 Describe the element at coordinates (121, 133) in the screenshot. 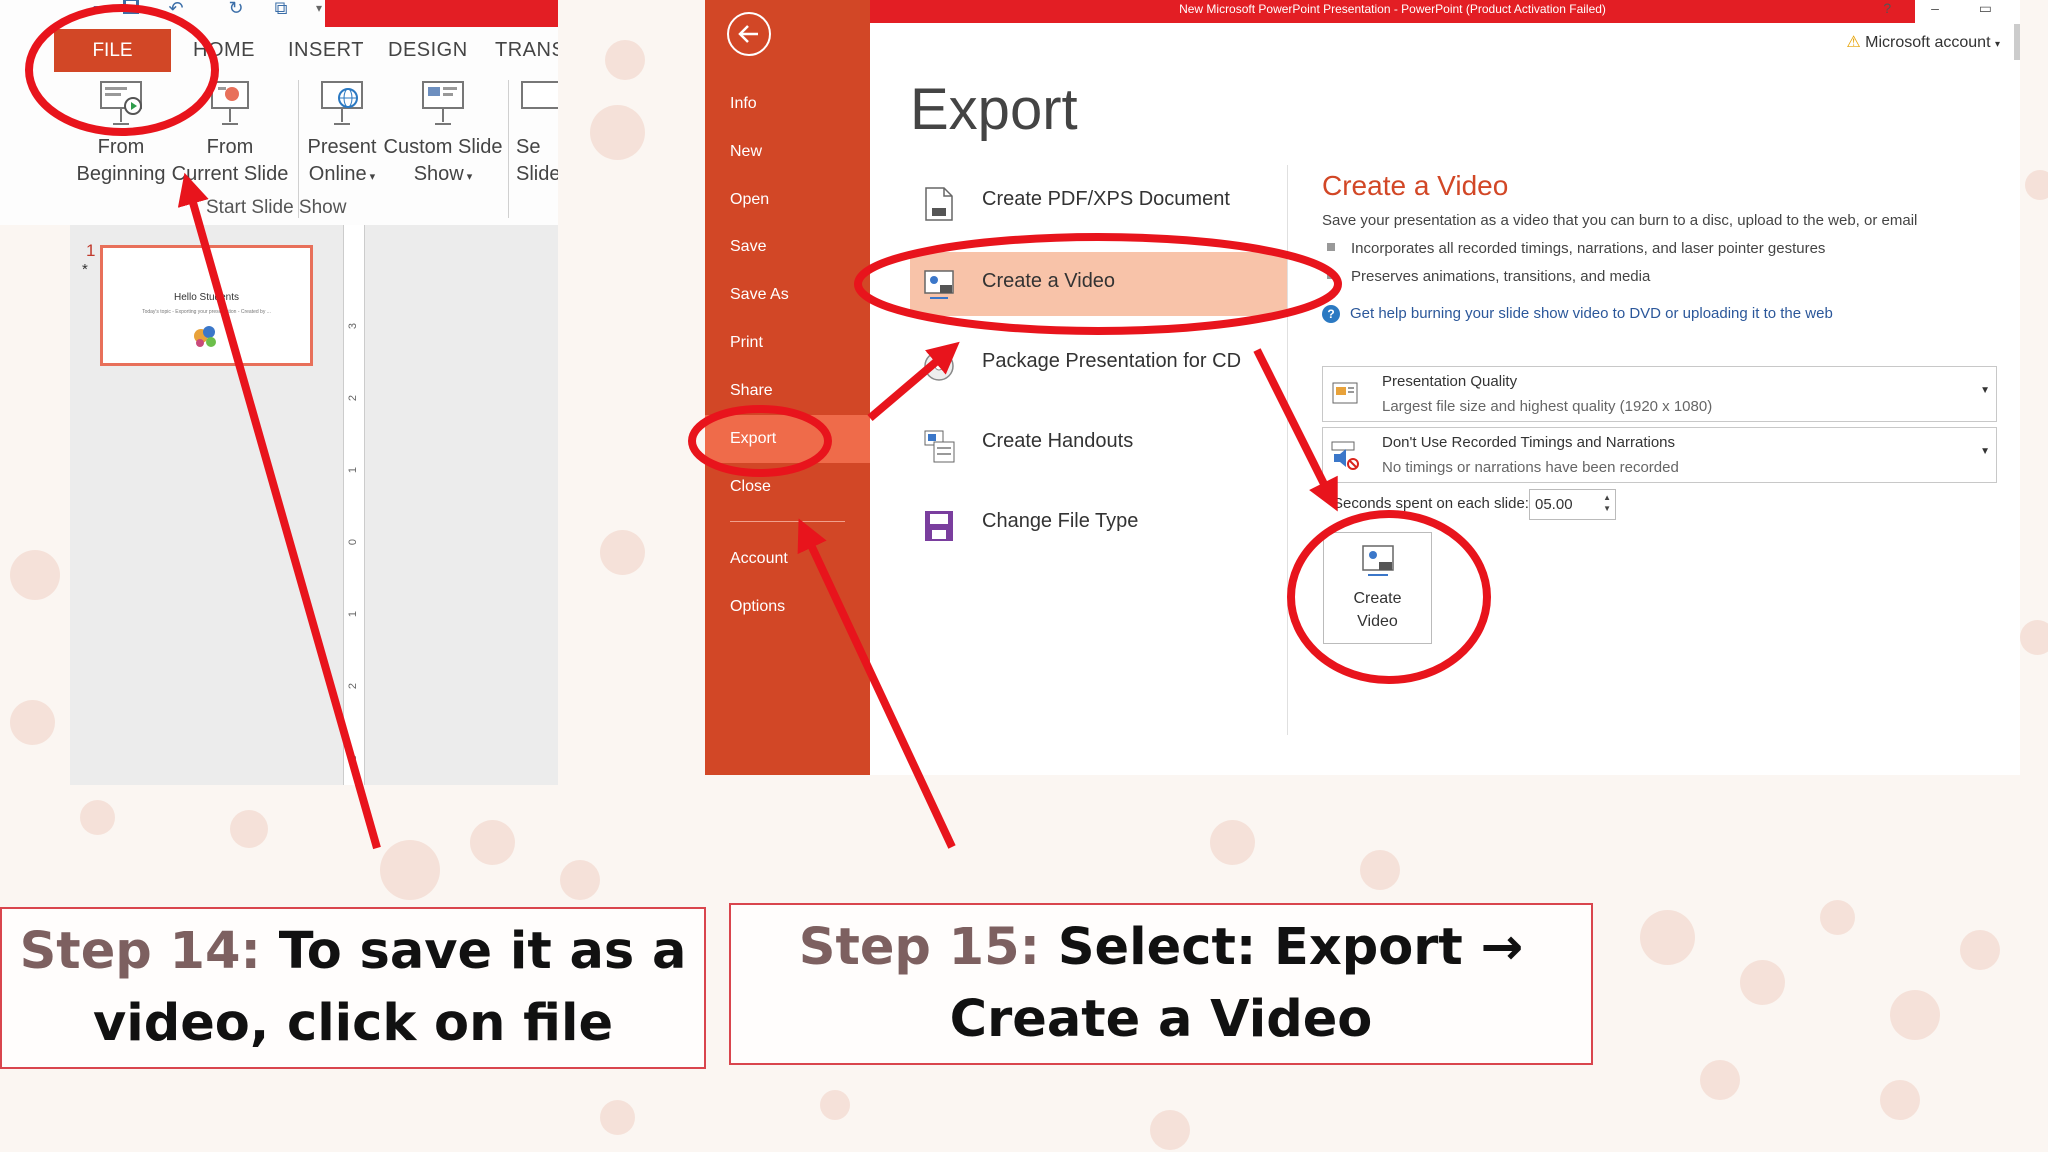

I see `from-beginning-button: From Beginning` at that location.